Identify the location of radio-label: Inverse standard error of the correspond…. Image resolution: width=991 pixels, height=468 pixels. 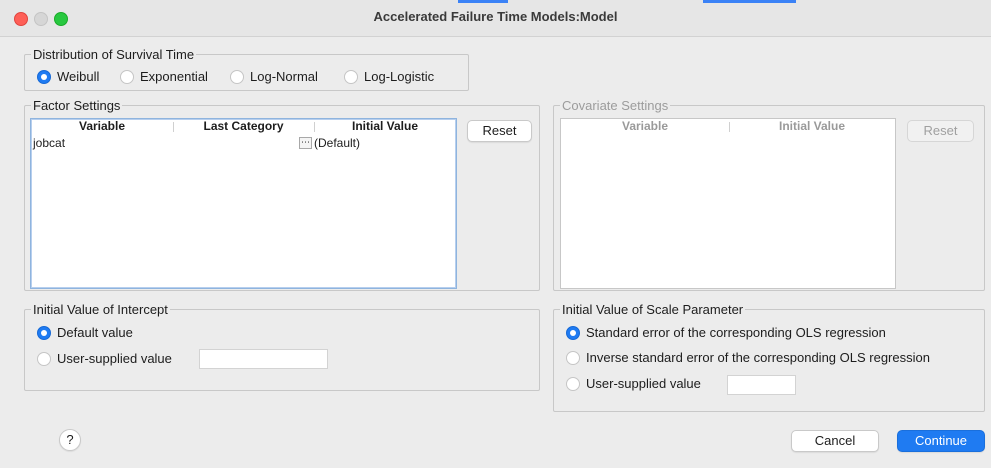
(758, 357).